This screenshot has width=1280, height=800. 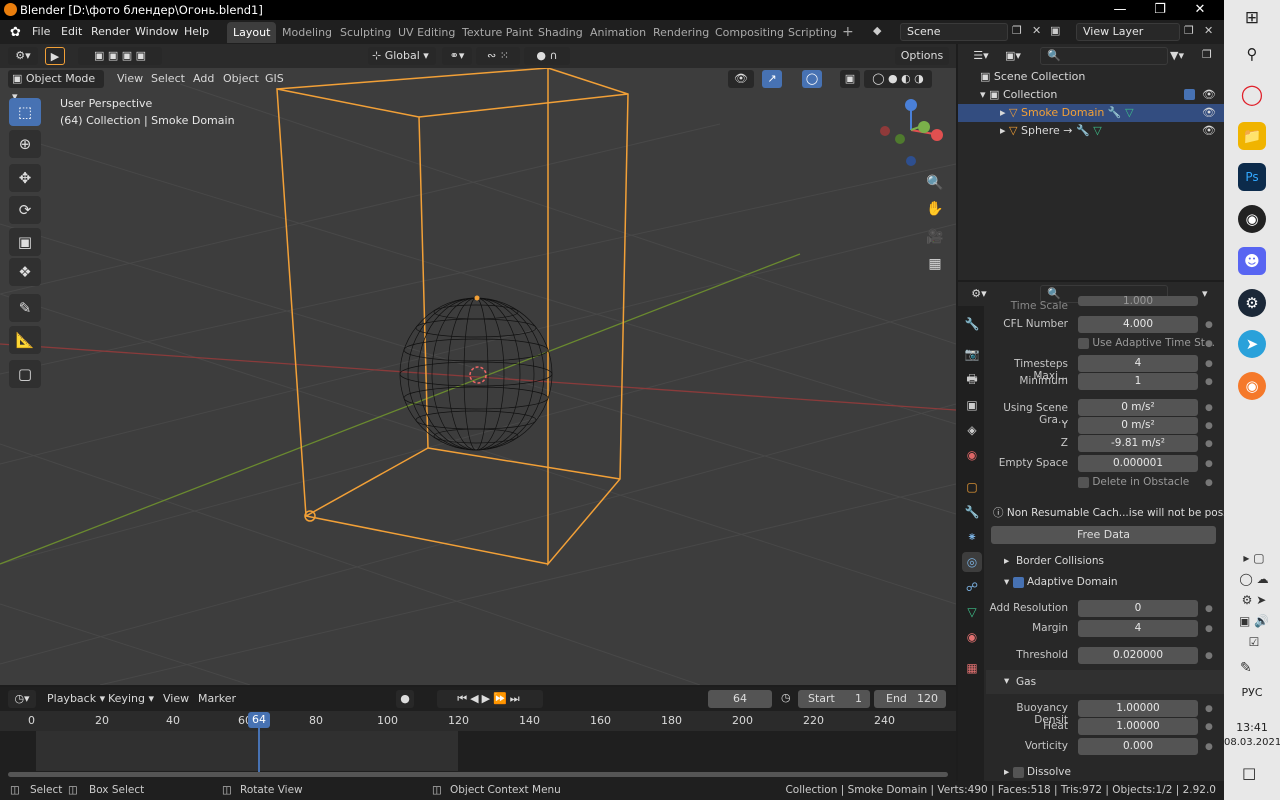 I want to click on tab-sculpting: Sculpting, so click(x=365, y=32).